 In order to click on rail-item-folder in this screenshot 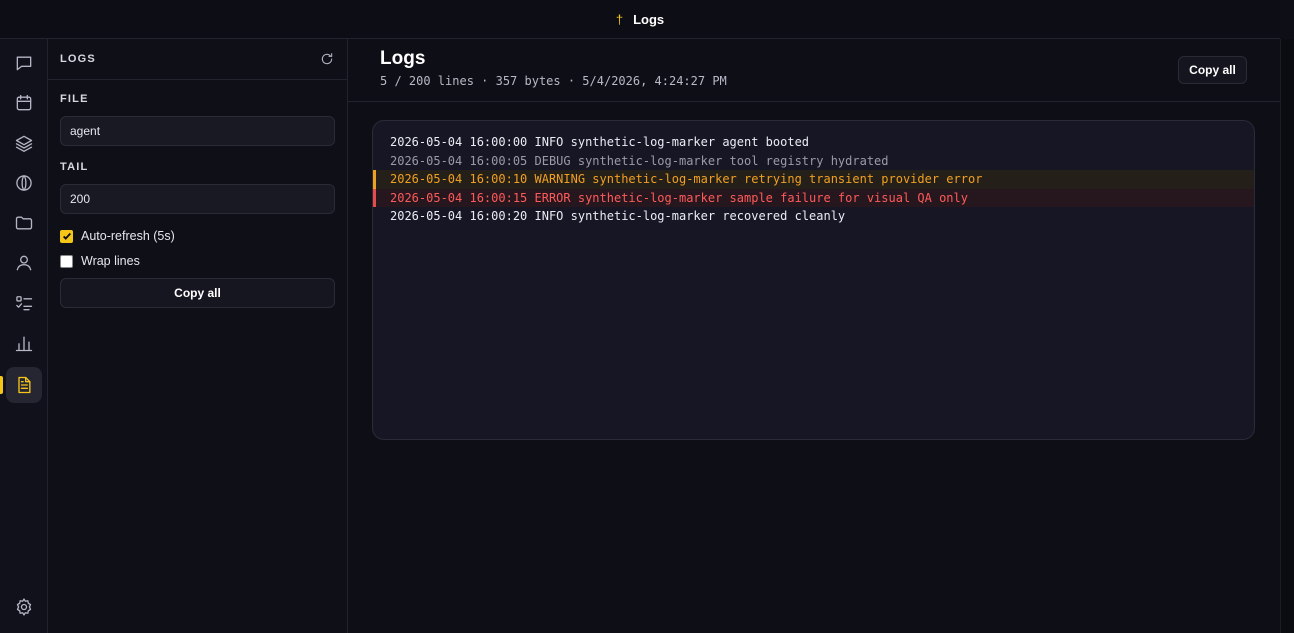, I will do `click(24, 223)`.